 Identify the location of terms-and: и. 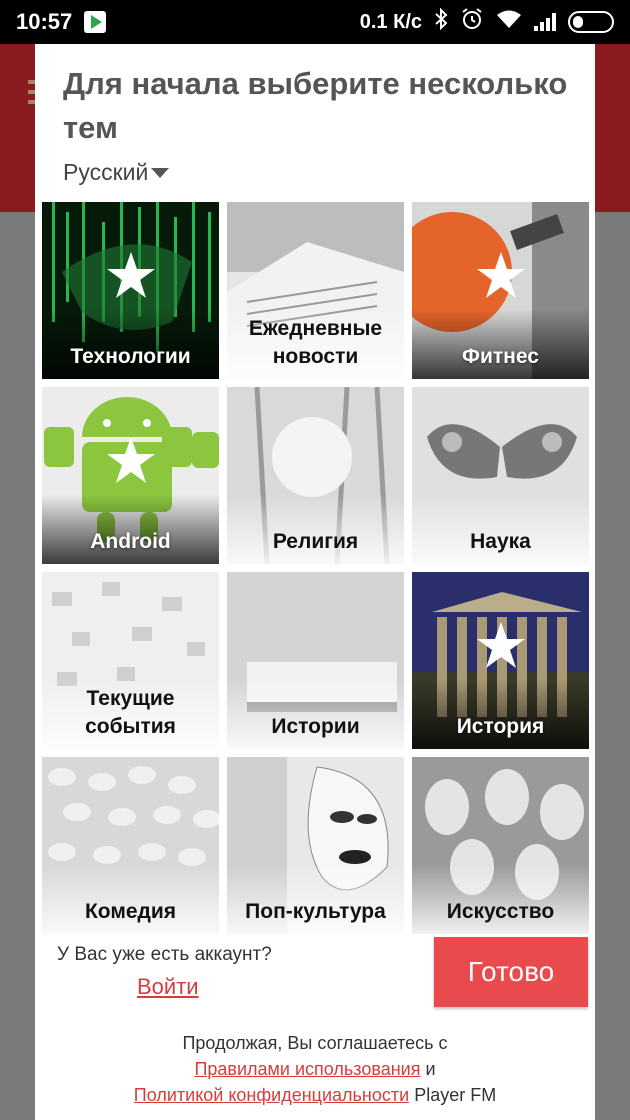
(430, 1069).